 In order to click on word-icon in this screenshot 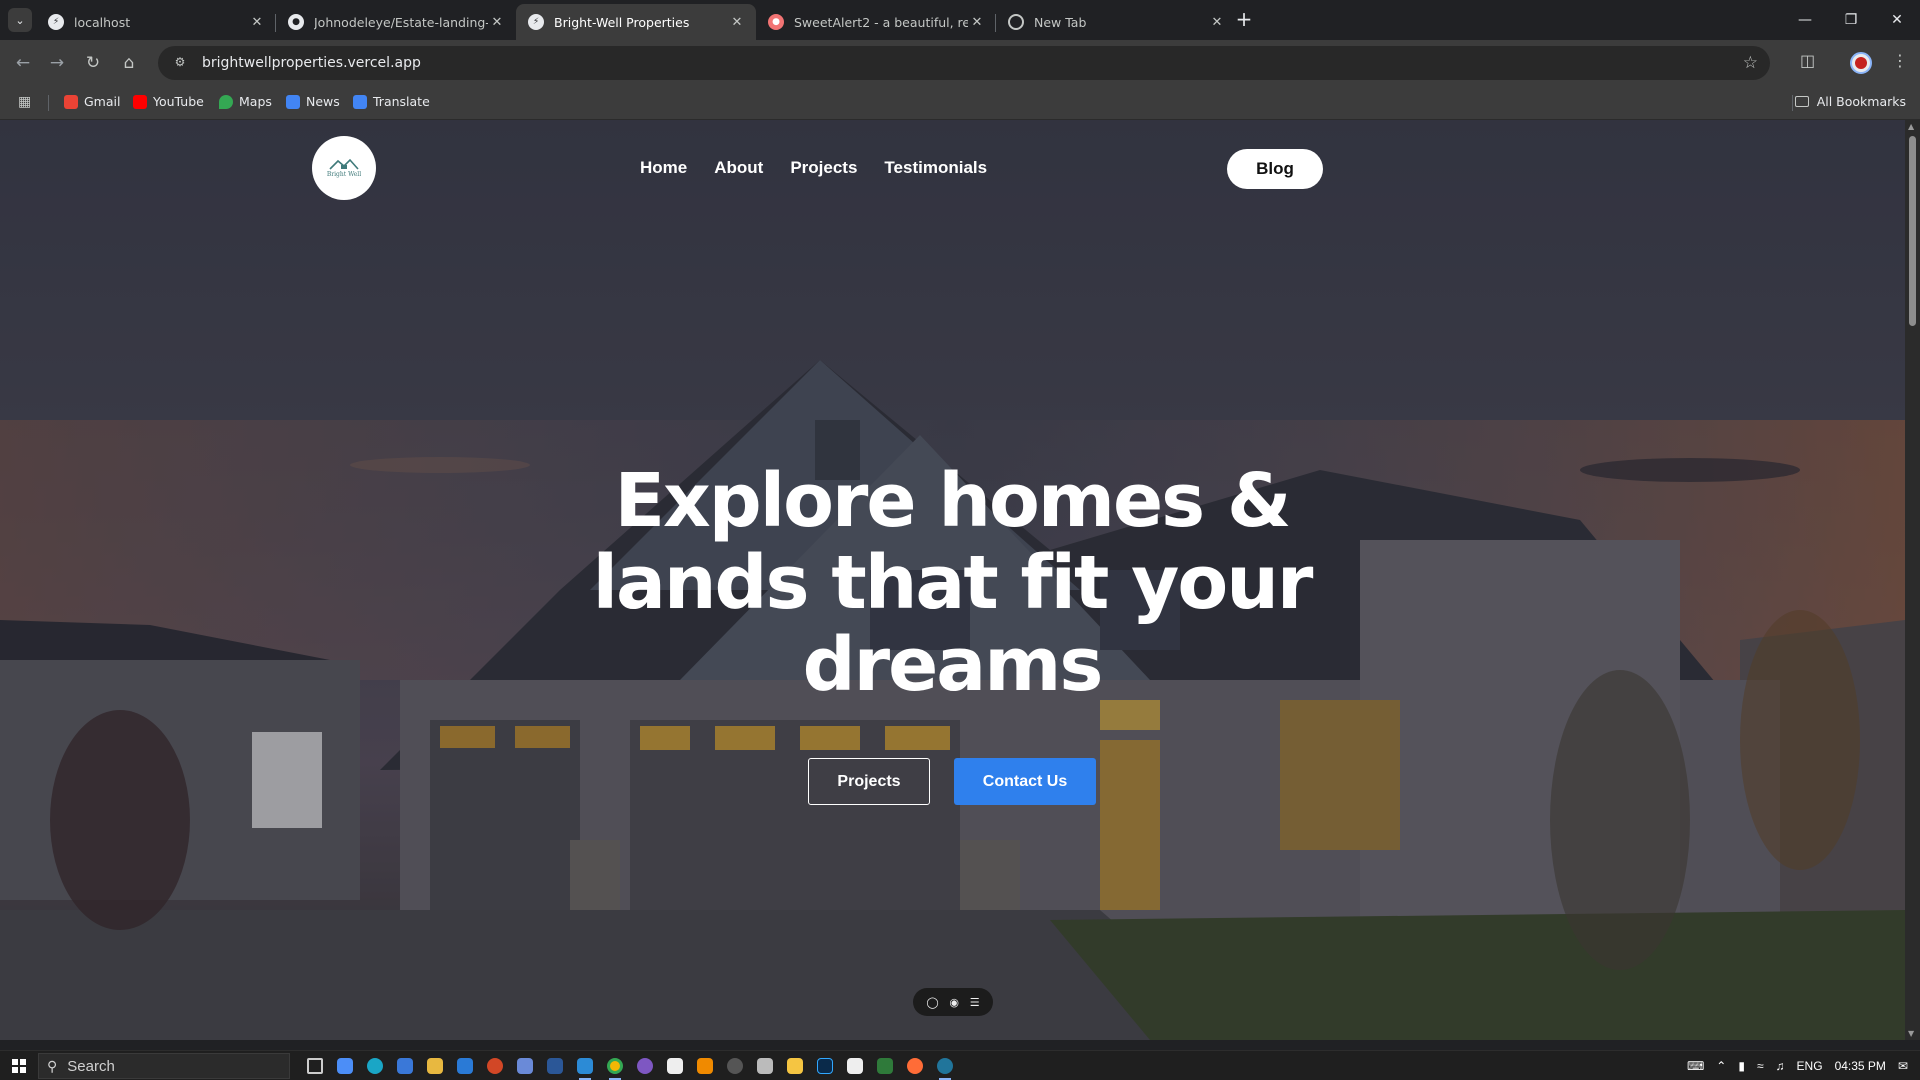, I will do `click(555, 1065)`.